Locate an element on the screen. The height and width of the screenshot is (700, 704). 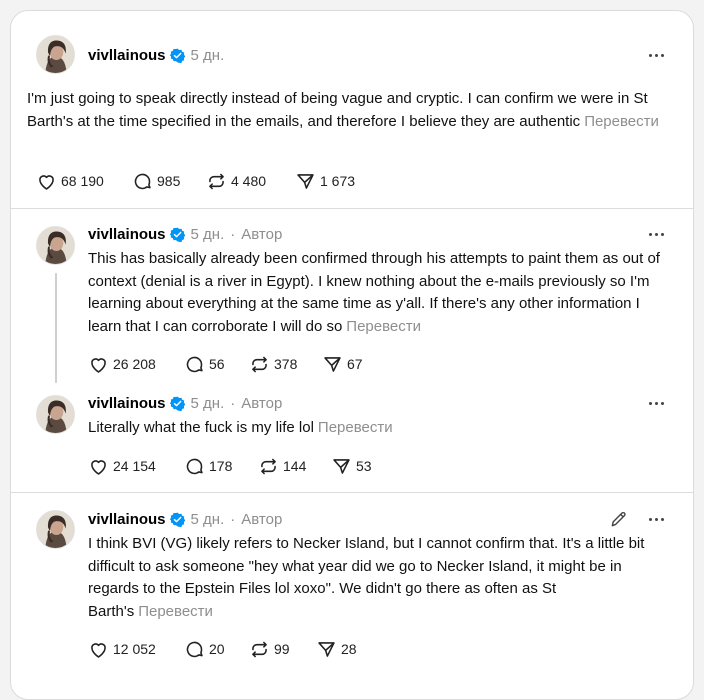
share-button: 67 is located at coordinates (342, 364).